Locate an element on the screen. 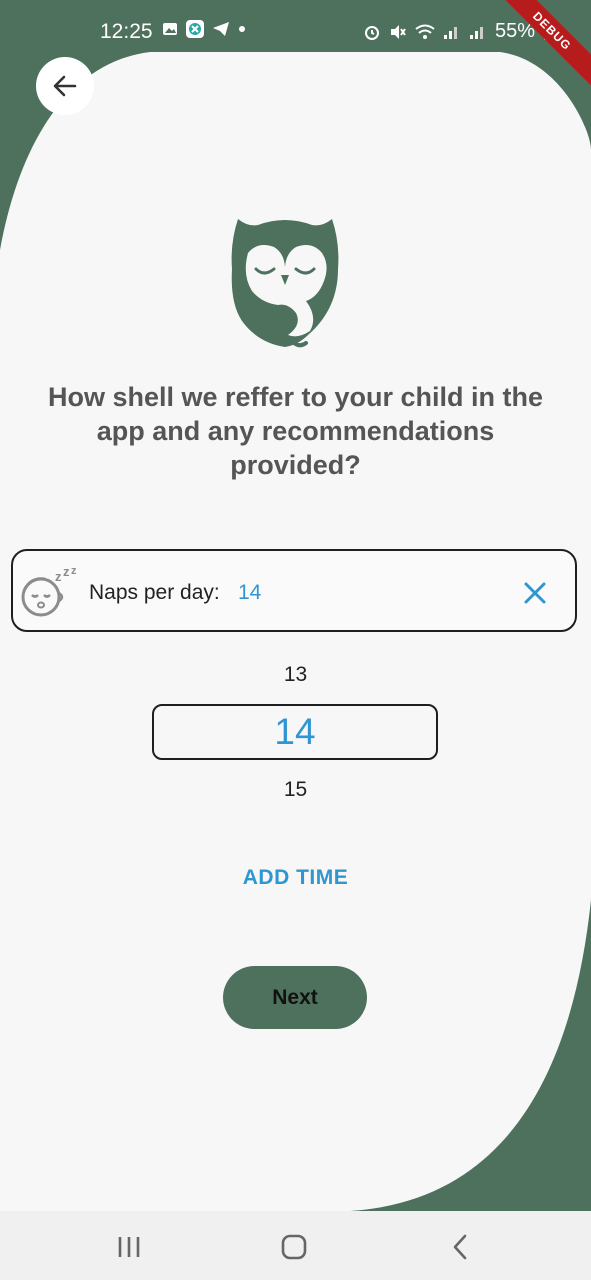  sleeping-baby-icon: z z z is located at coordinates (49, 591).